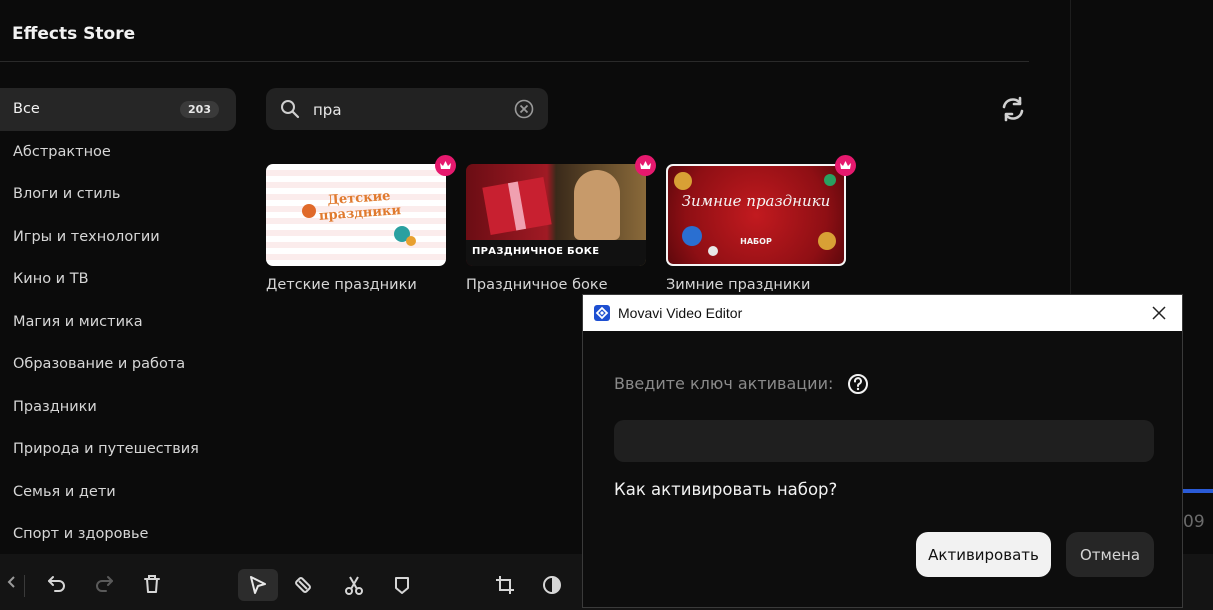  What do you see at coordinates (505, 585) in the screenshot?
I see `crop-icon` at bounding box center [505, 585].